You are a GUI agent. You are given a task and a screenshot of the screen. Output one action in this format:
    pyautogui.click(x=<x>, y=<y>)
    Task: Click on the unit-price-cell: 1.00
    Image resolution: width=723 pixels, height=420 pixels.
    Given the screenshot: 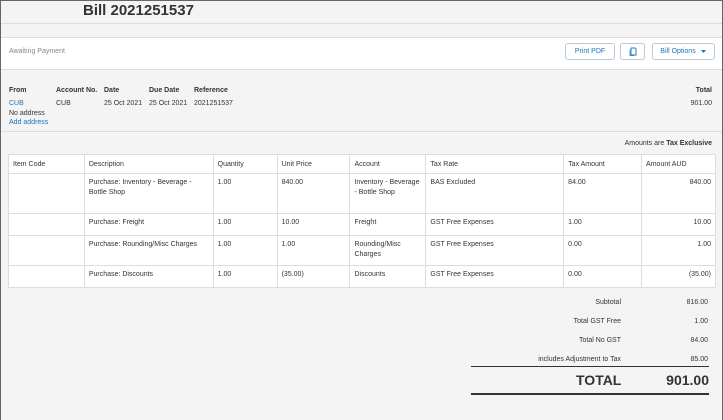 What is the action you would take?
    pyautogui.click(x=313, y=250)
    